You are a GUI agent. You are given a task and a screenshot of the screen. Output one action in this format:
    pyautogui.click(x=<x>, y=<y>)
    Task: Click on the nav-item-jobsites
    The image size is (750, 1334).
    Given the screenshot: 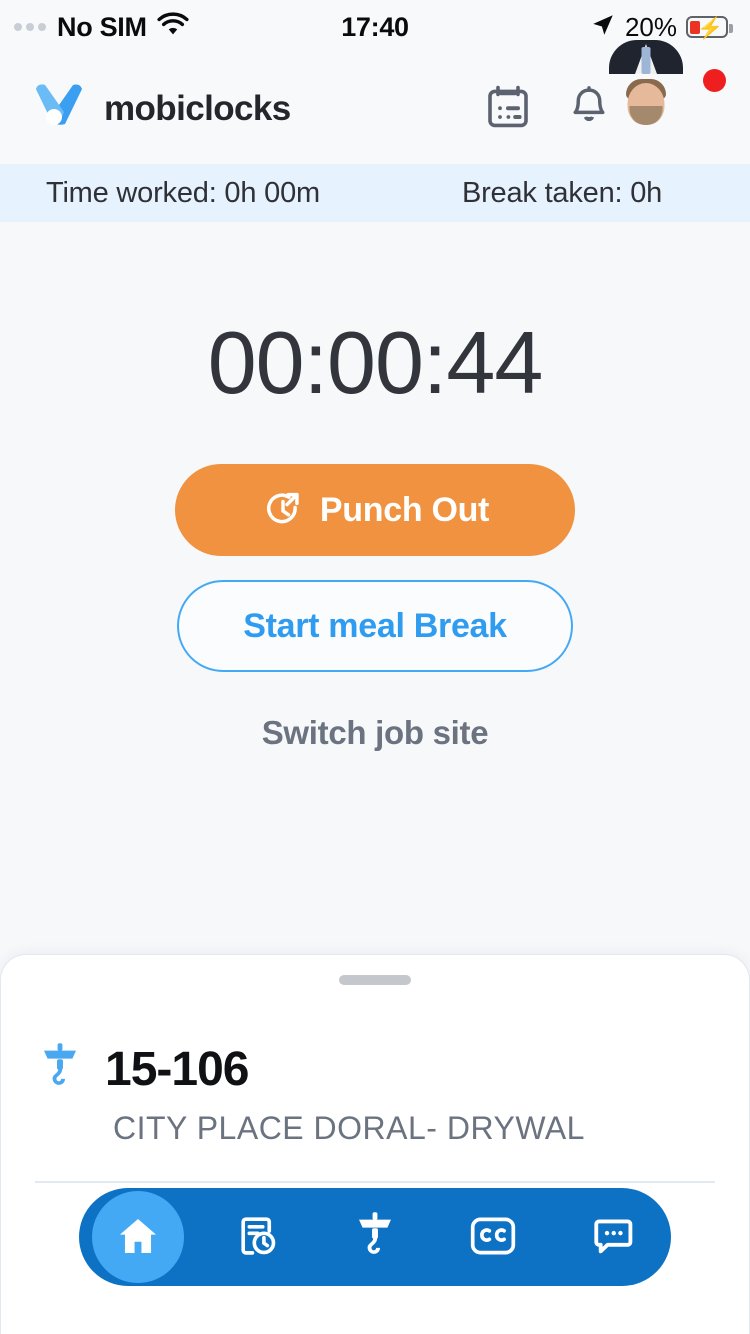 What is the action you would take?
    pyautogui.click(x=375, y=1237)
    